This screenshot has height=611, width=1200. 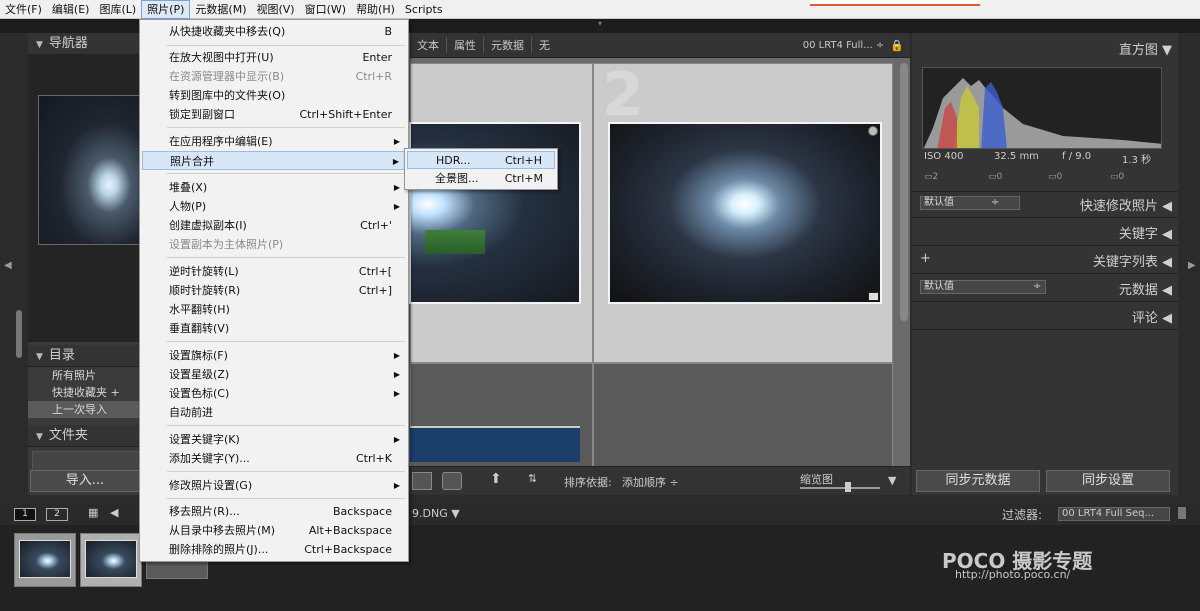 What do you see at coordinates (274, 412) in the screenshot?
I see `menu-item-auto-advance: 自动前进` at bounding box center [274, 412].